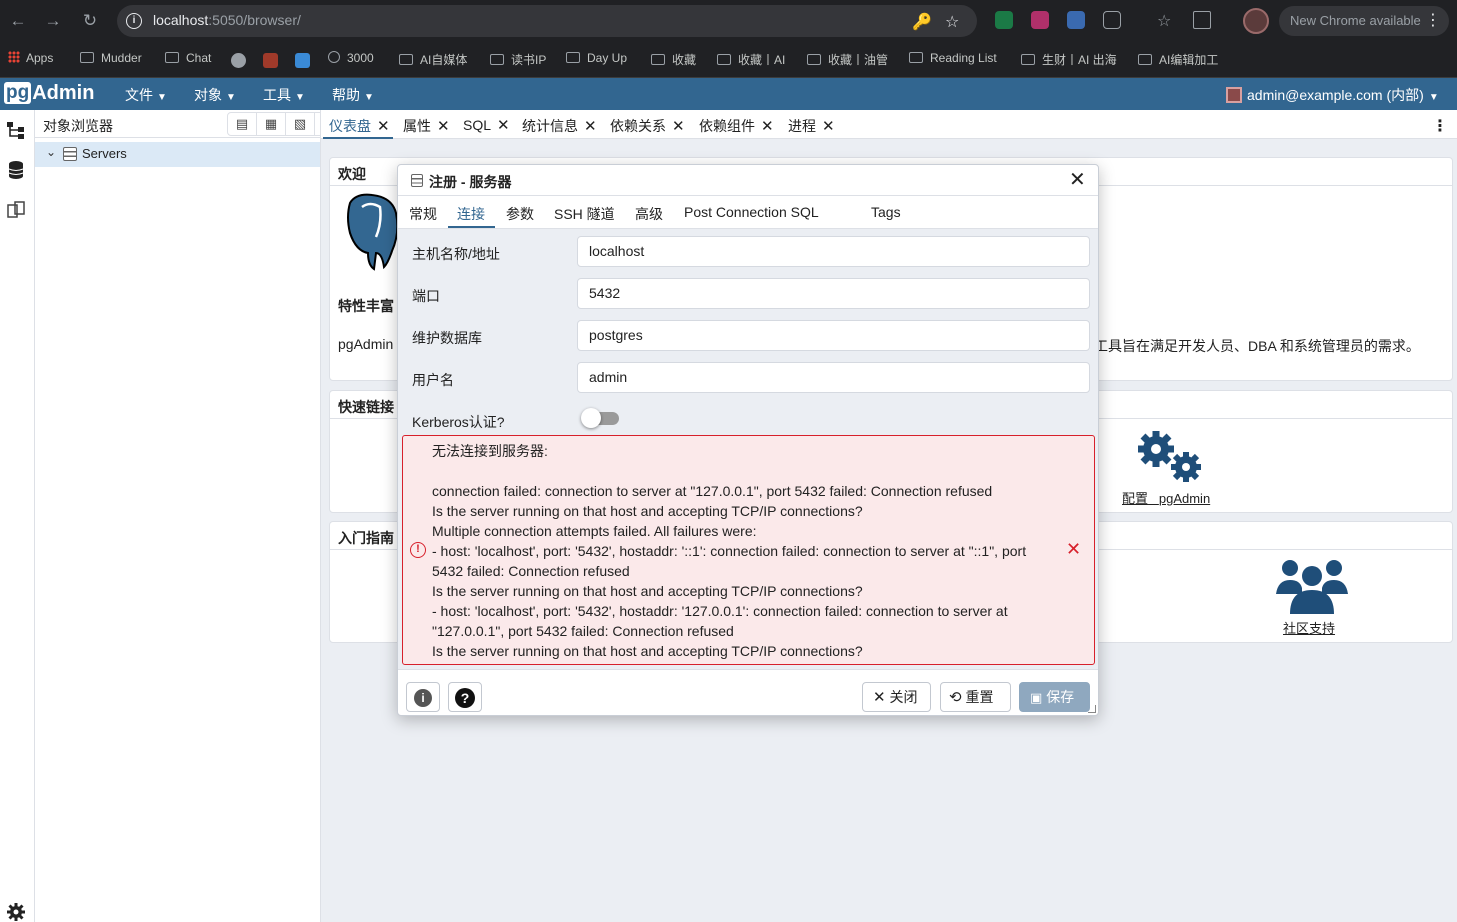  Describe the element at coordinates (833, 293) in the screenshot. I see `port-input: 5432` at that location.